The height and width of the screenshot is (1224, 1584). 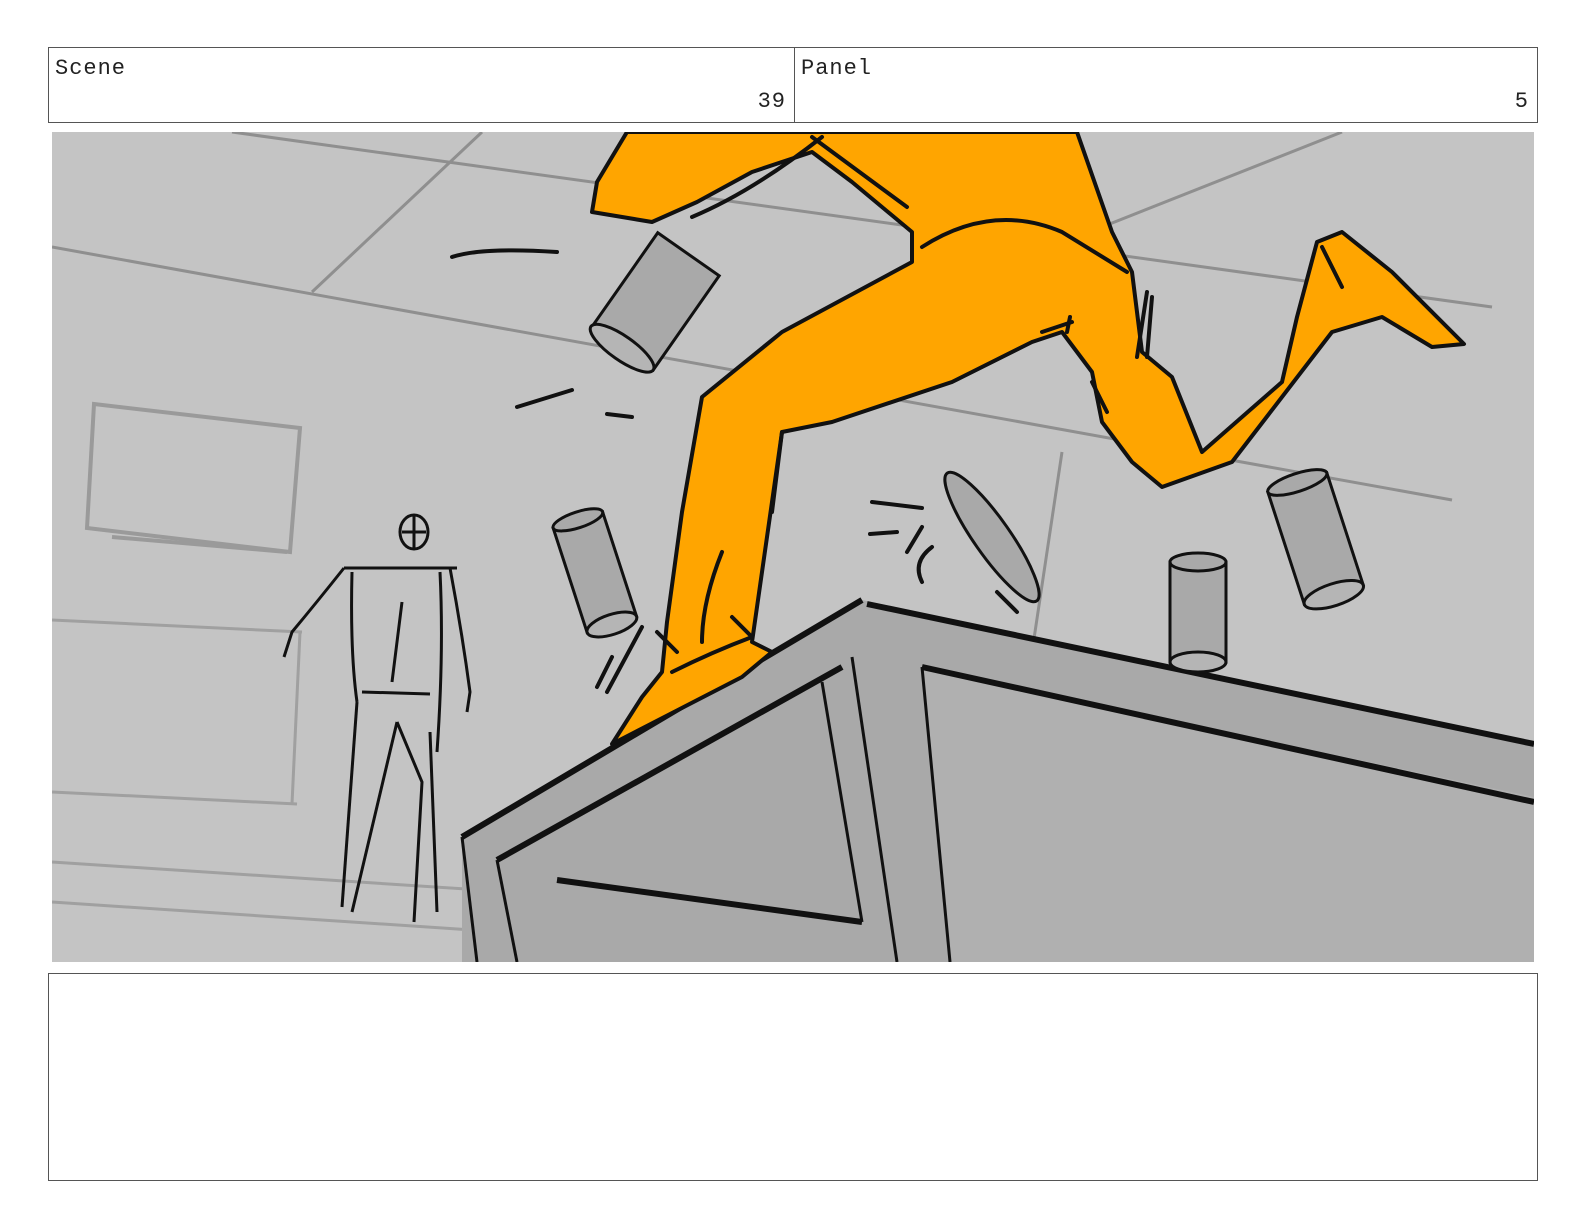 What do you see at coordinates (422, 85) in the screenshot?
I see `scene-cell: Scene 39` at bounding box center [422, 85].